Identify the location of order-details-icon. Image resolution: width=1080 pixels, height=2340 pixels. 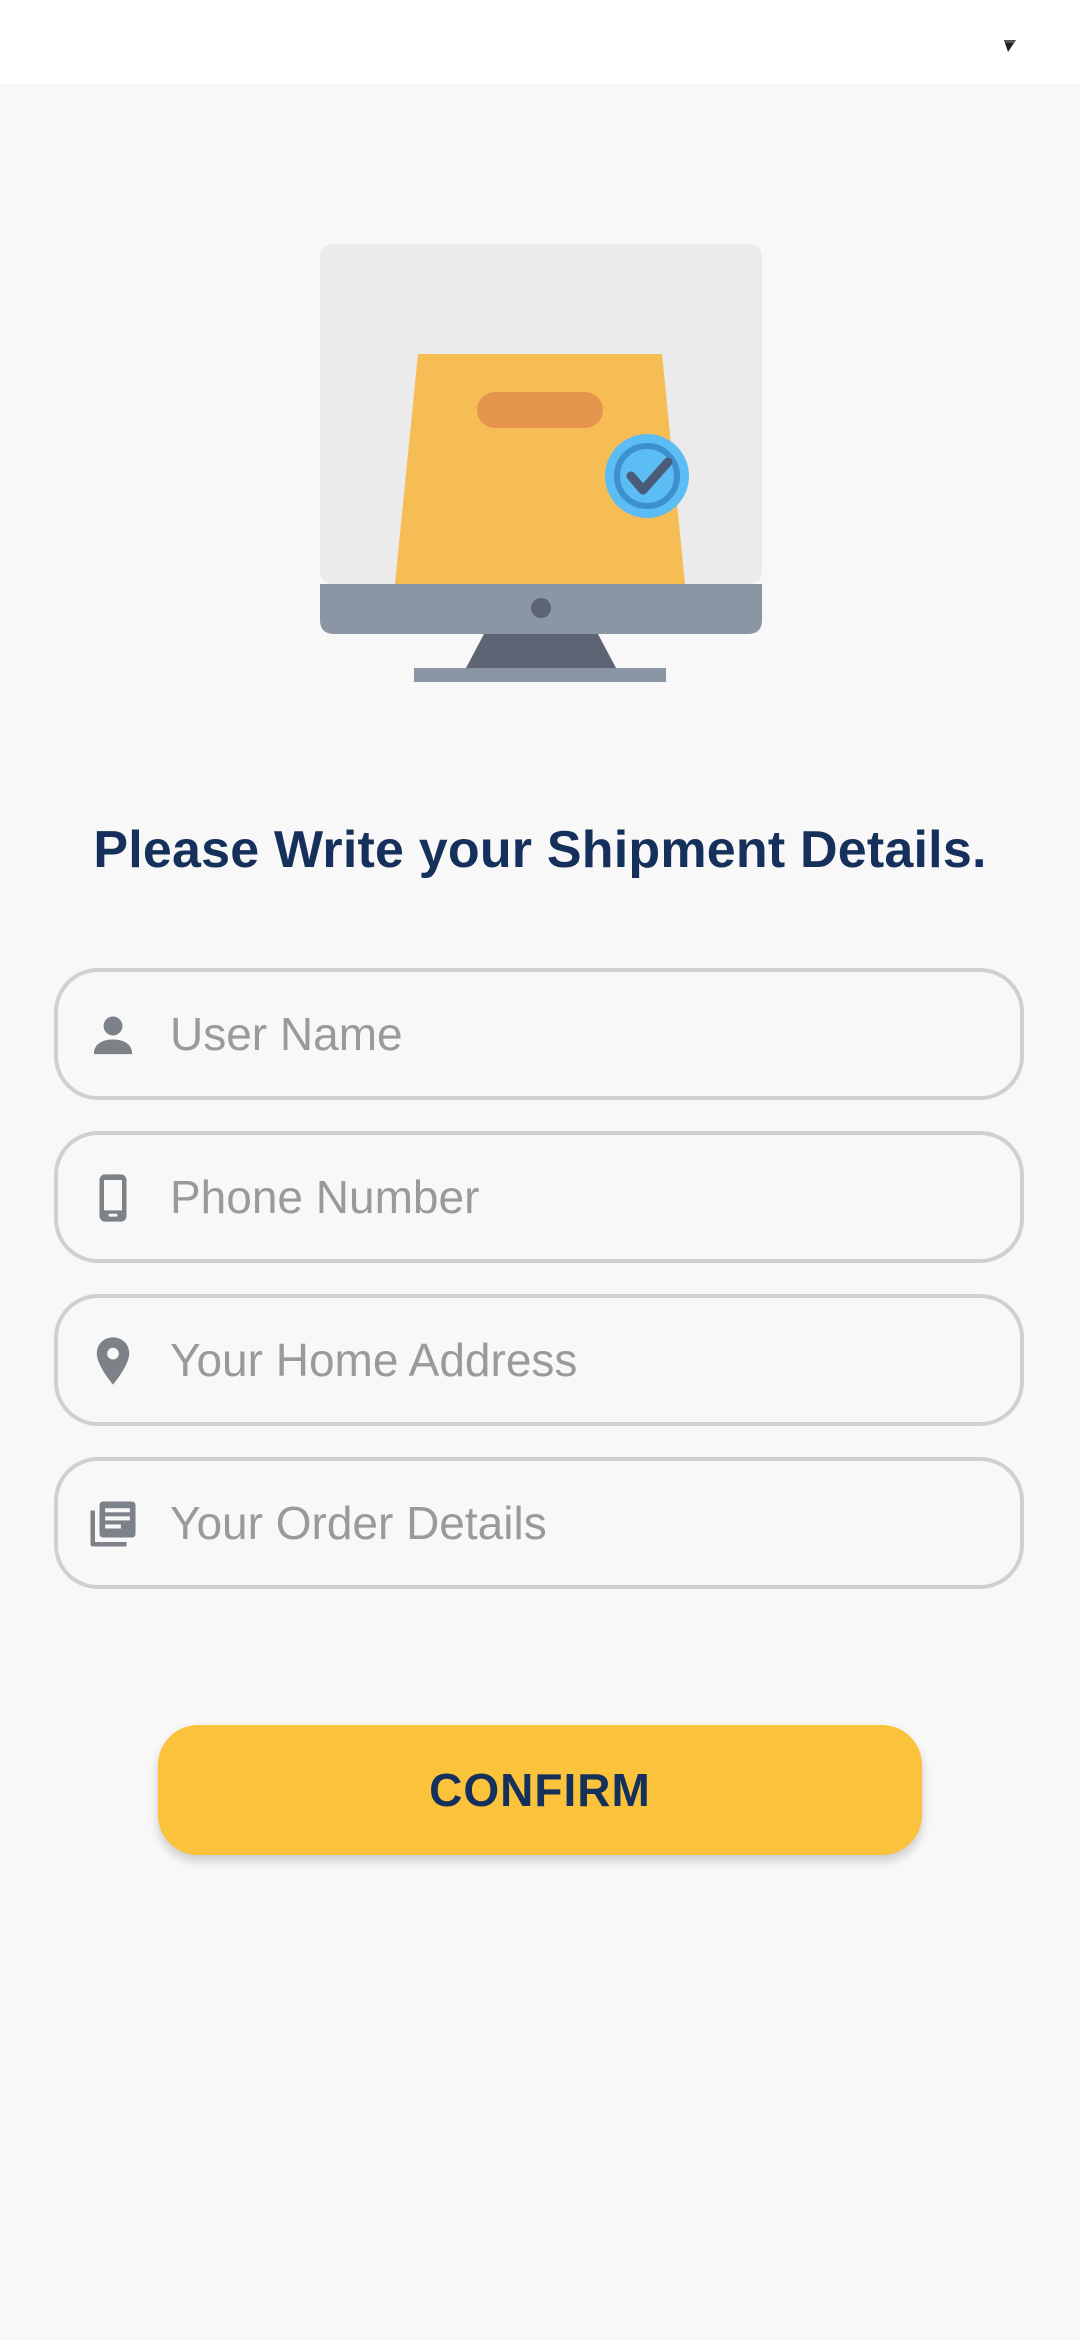
(113, 1524).